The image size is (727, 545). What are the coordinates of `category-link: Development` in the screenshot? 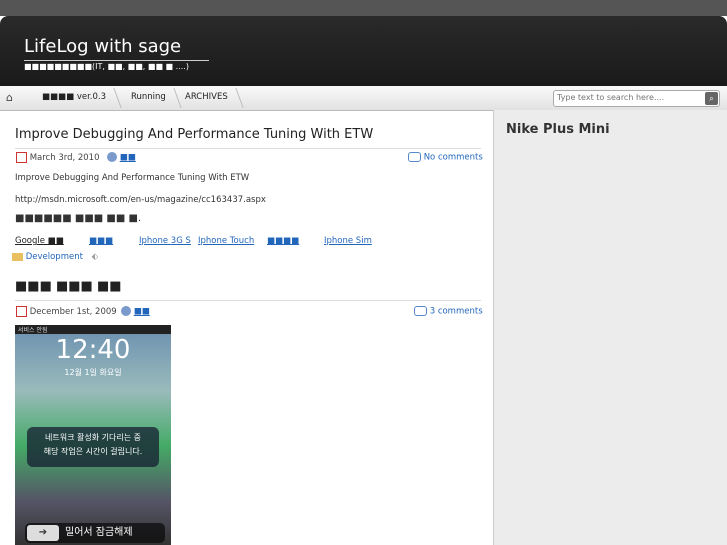 It's located at (54, 257).